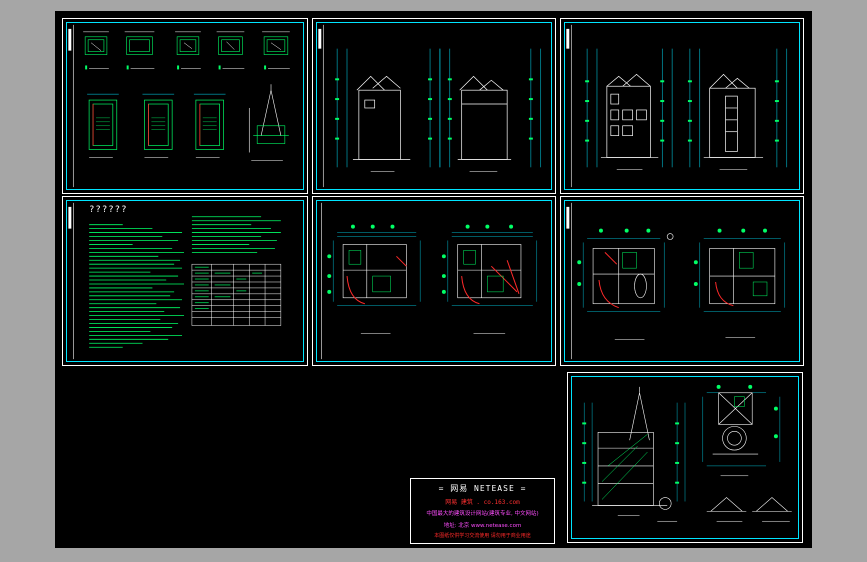  Describe the element at coordinates (482, 503) in the screenshot. I see `stamp-site-line: 网易 建筑 . co.163.com` at that location.